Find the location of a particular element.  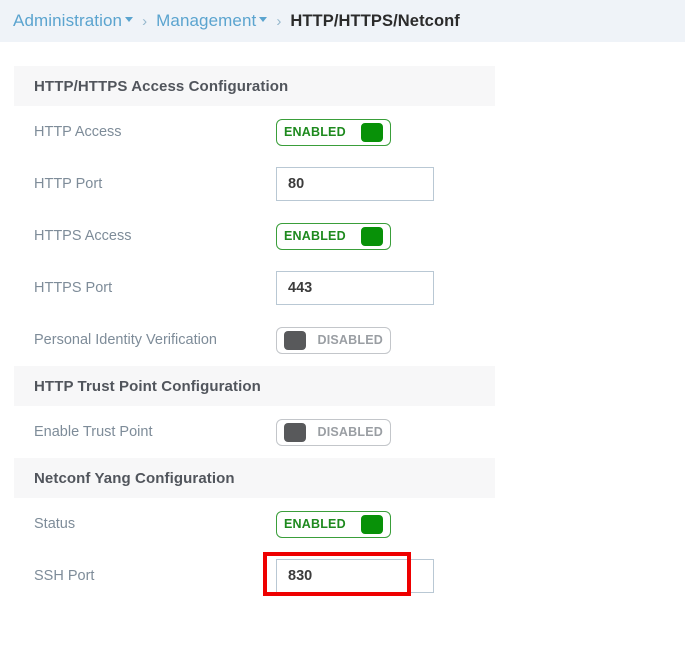

row-control-personal-identity-verification: DISABLED is located at coordinates (385, 340).